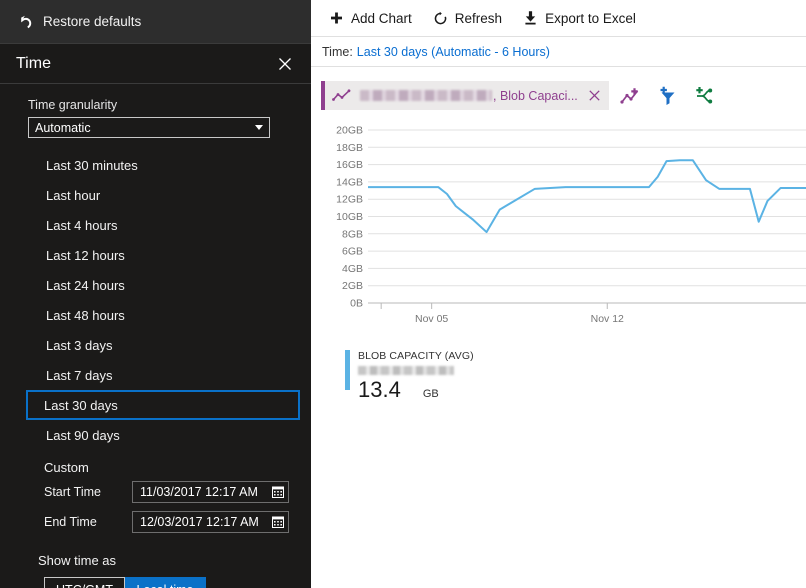  What do you see at coordinates (84, 585) in the screenshot?
I see `timezone-label: UTC/GMT` at bounding box center [84, 585].